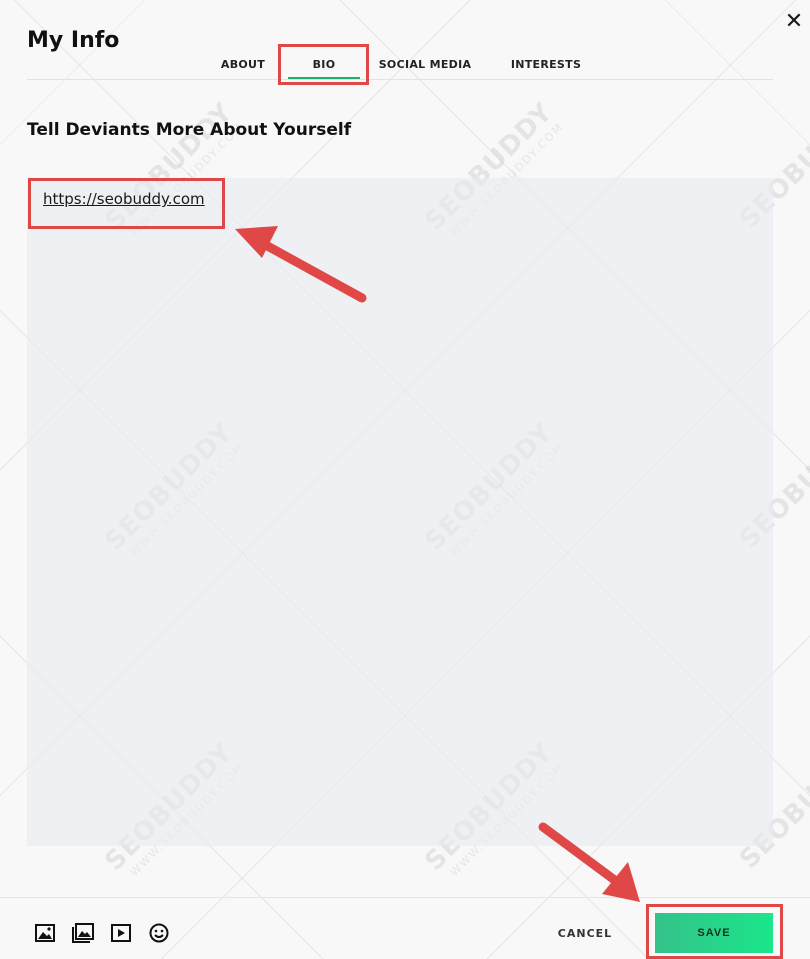  What do you see at coordinates (714, 933) in the screenshot?
I see `save-button: SAVE` at bounding box center [714, 933].